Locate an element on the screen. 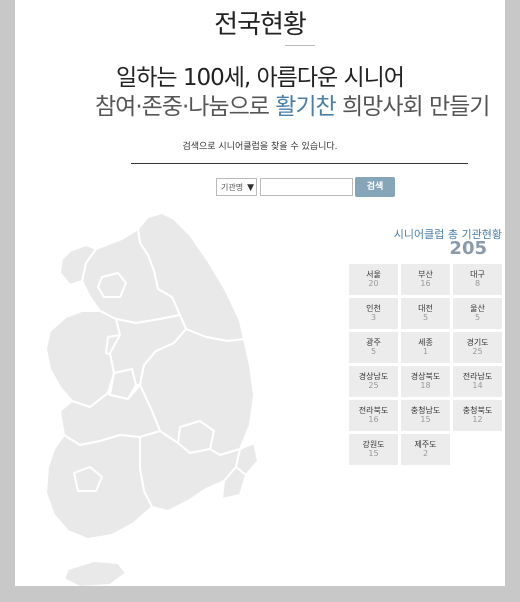 The height and width of the screenshot is (602, 520). region-count: 8 is located at coordinates (477, 283).